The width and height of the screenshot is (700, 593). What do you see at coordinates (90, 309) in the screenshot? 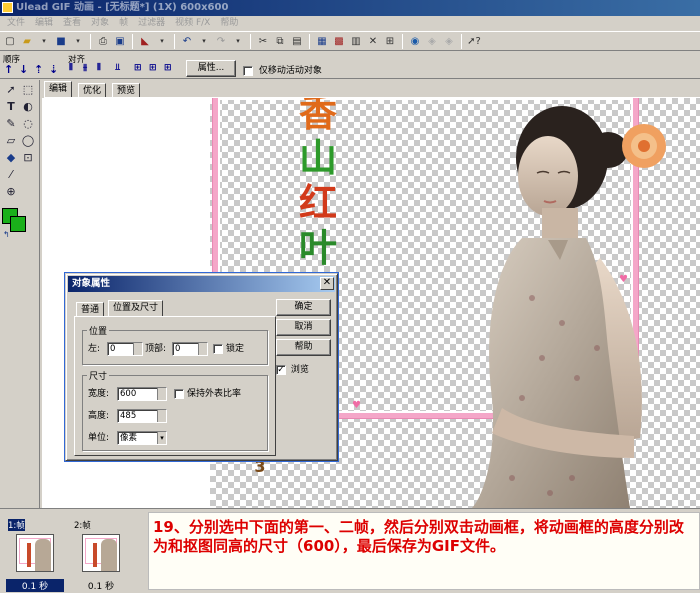
I see `tab-general: 普通` at bounding box center [90, 309].